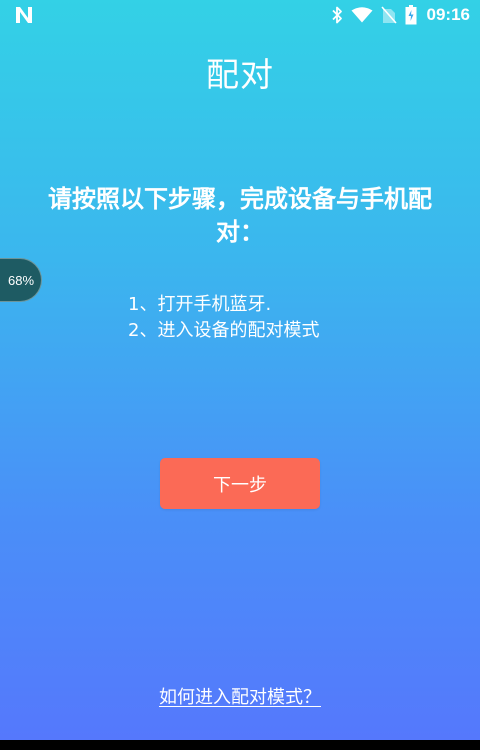  Describe the element at coordinates (240, 745) in the screenshot. I see `navigation-bar` at that location.